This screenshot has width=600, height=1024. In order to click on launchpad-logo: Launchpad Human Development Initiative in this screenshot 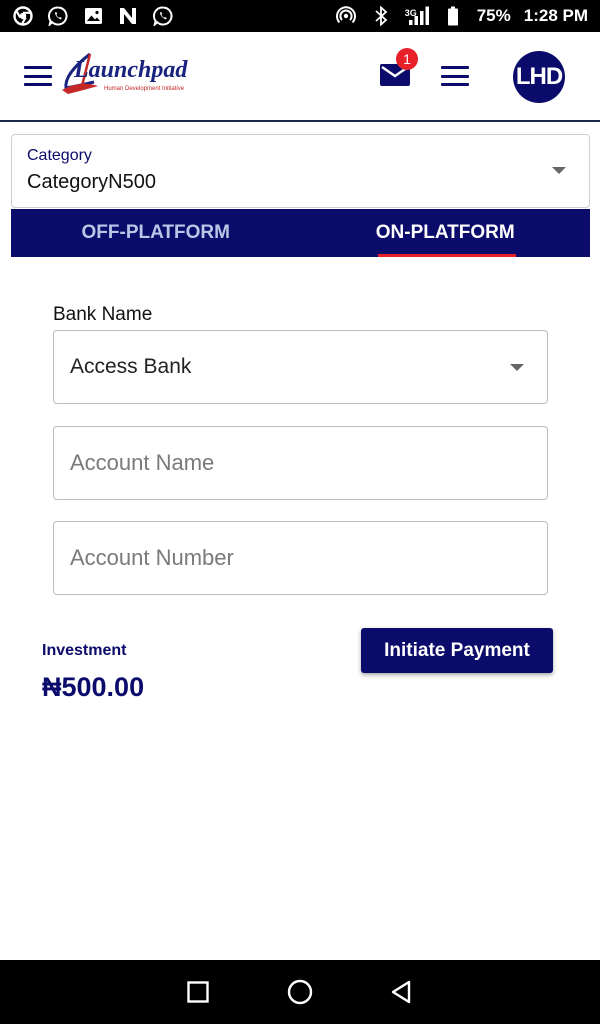, I will do `click(130, 76)`.